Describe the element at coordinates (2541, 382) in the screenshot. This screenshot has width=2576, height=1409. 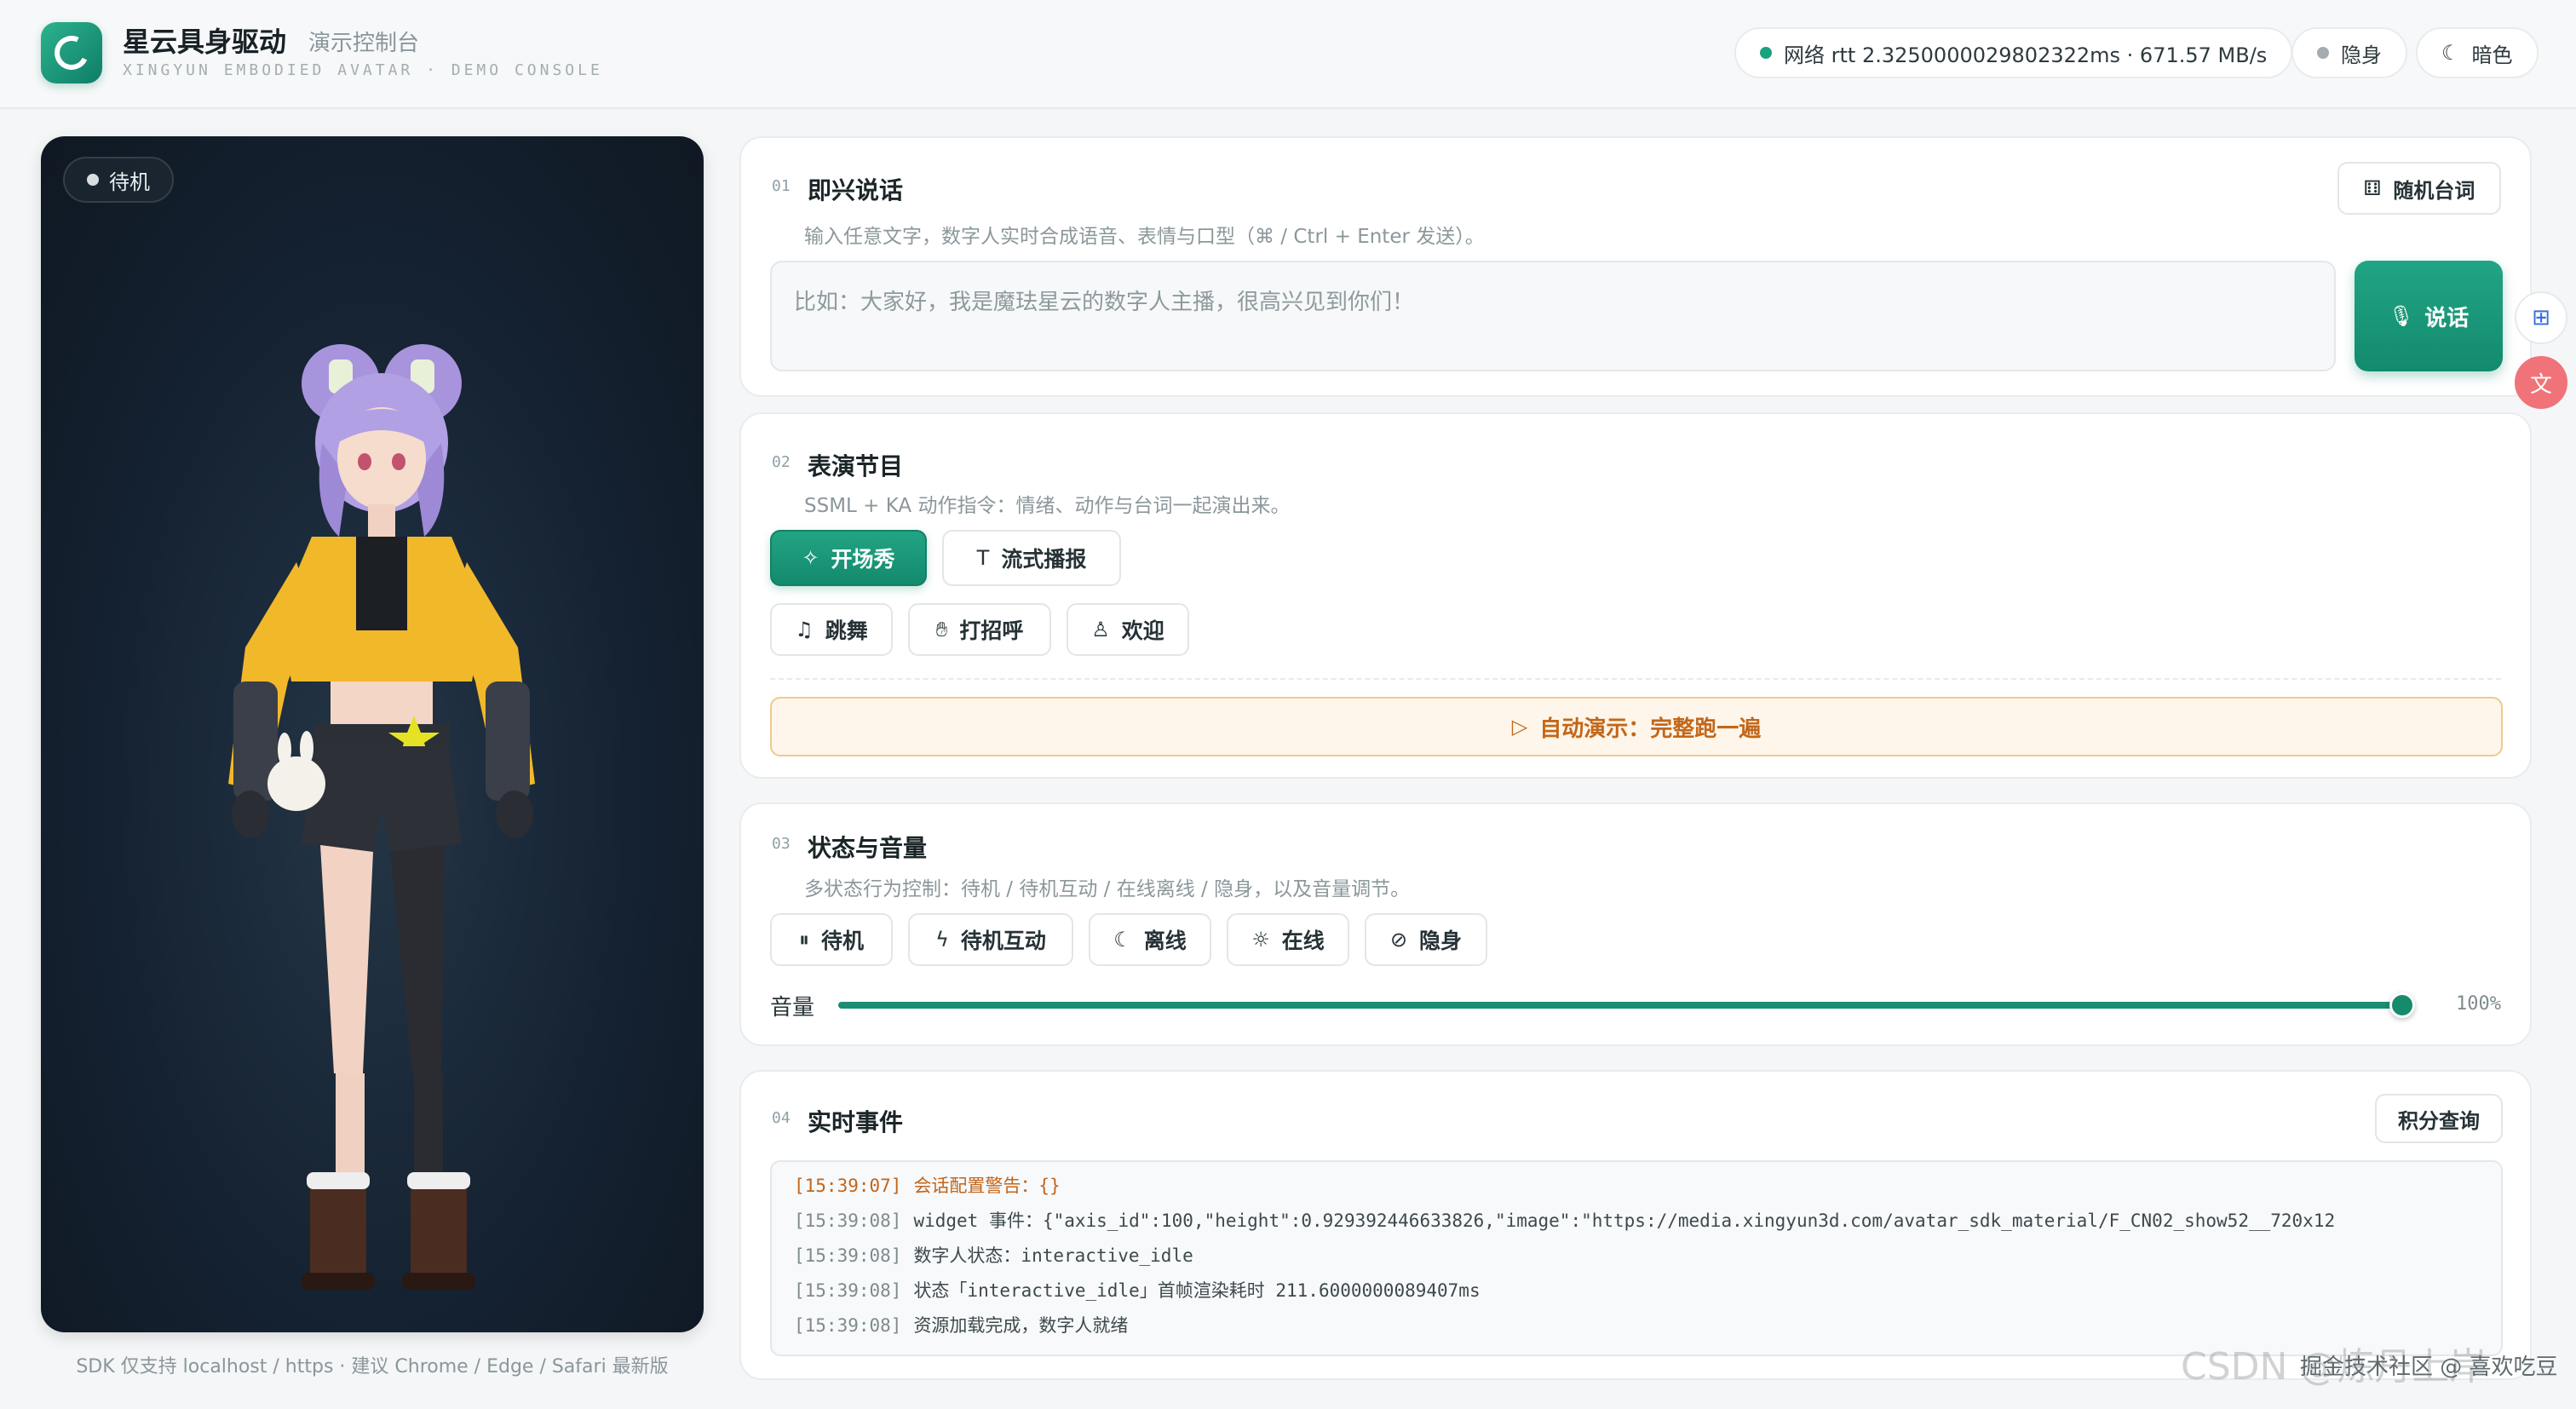
I see `translate-icon: 文` at that location.